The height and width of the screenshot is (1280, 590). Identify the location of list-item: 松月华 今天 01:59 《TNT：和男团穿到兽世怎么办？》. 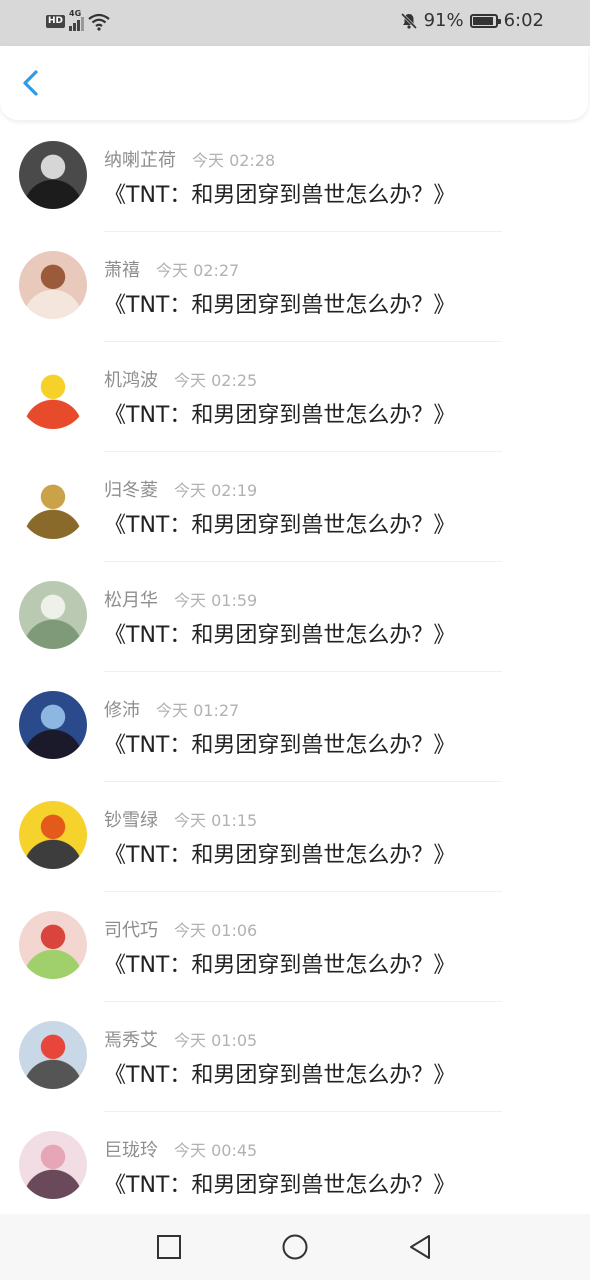
(295, 617).